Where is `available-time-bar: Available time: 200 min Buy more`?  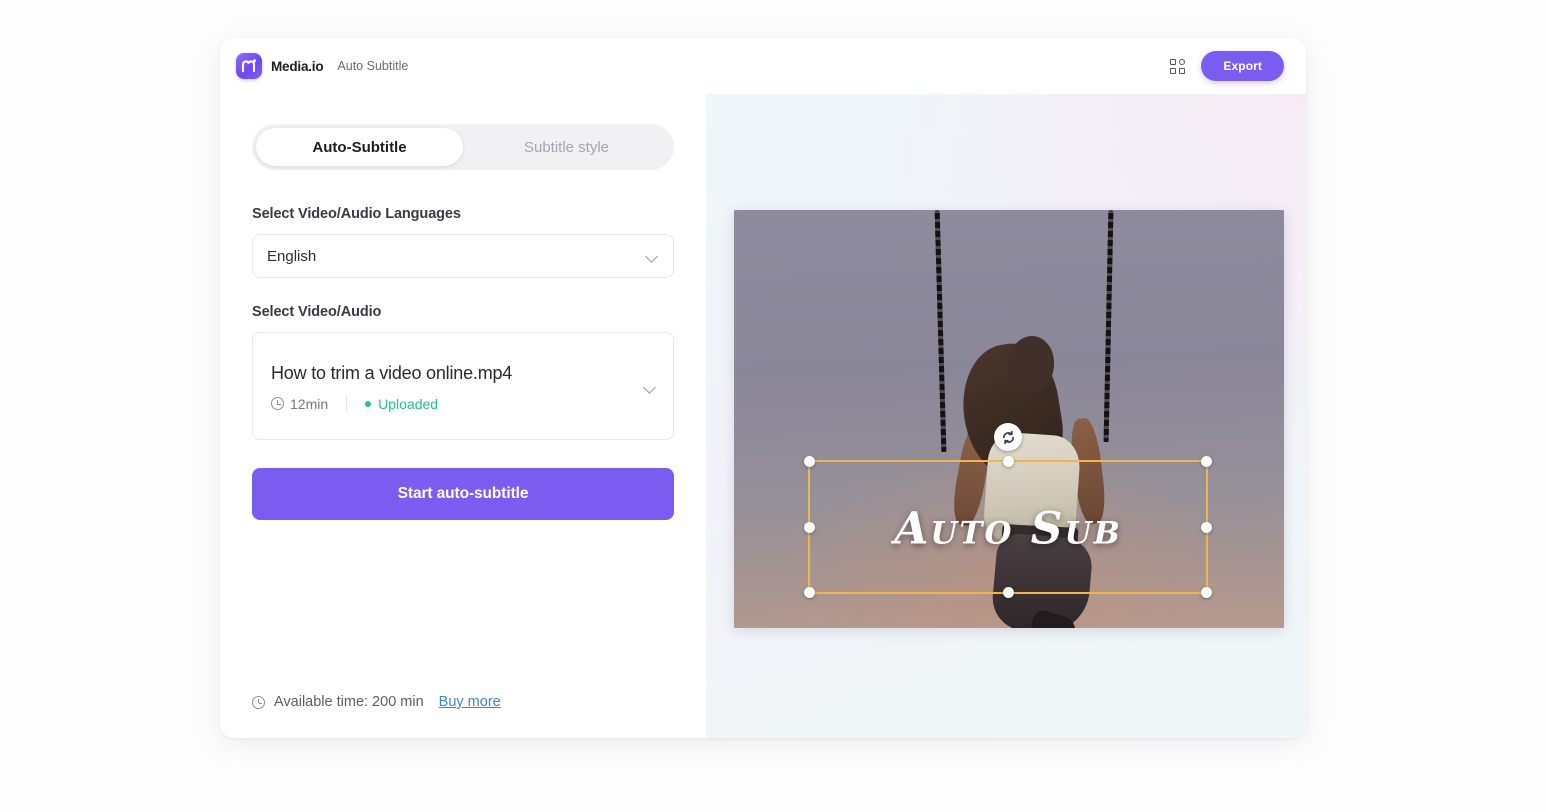 available-time-bar: Available time: 200 min Buy more is located at coordinates (463, 716).